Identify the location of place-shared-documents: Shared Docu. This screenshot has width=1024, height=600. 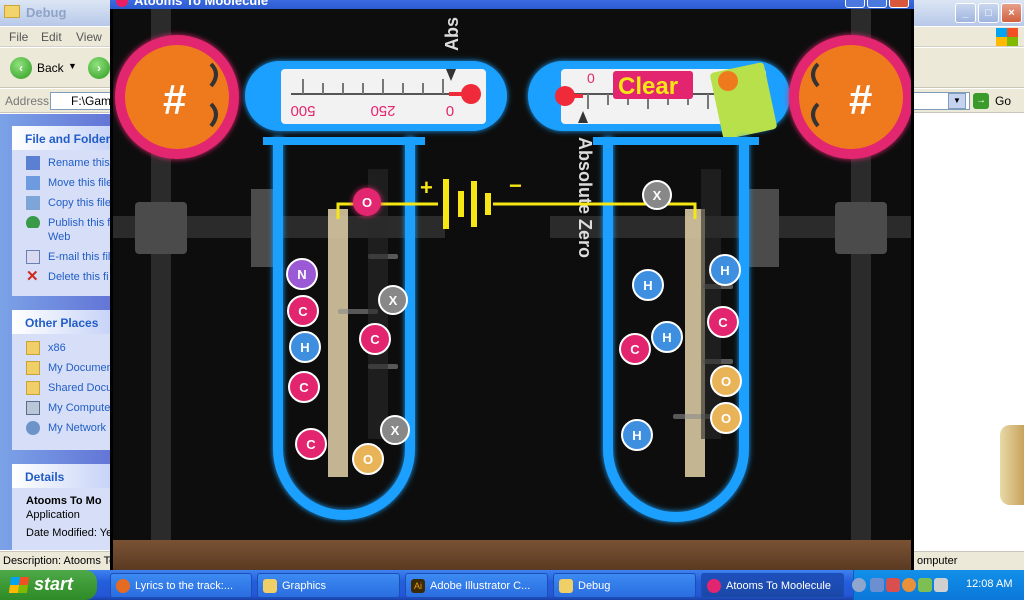
(62, 389).